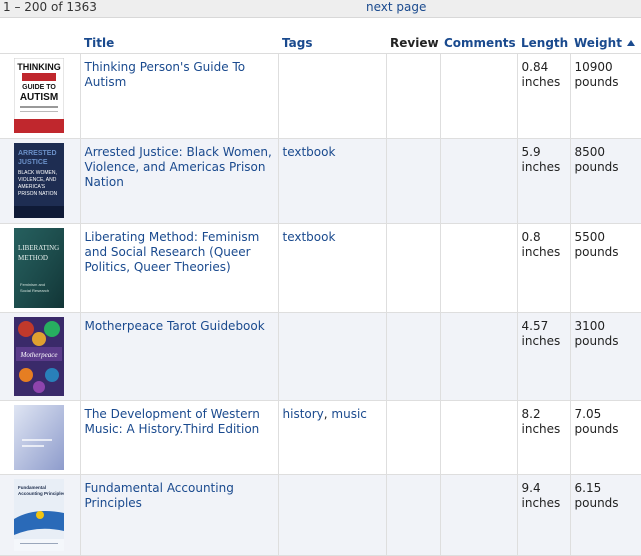  What do you see at coordinates (32, 284) in the screenshot?
I see `svg-text: Feminism and` at bounding box center [32, 284].